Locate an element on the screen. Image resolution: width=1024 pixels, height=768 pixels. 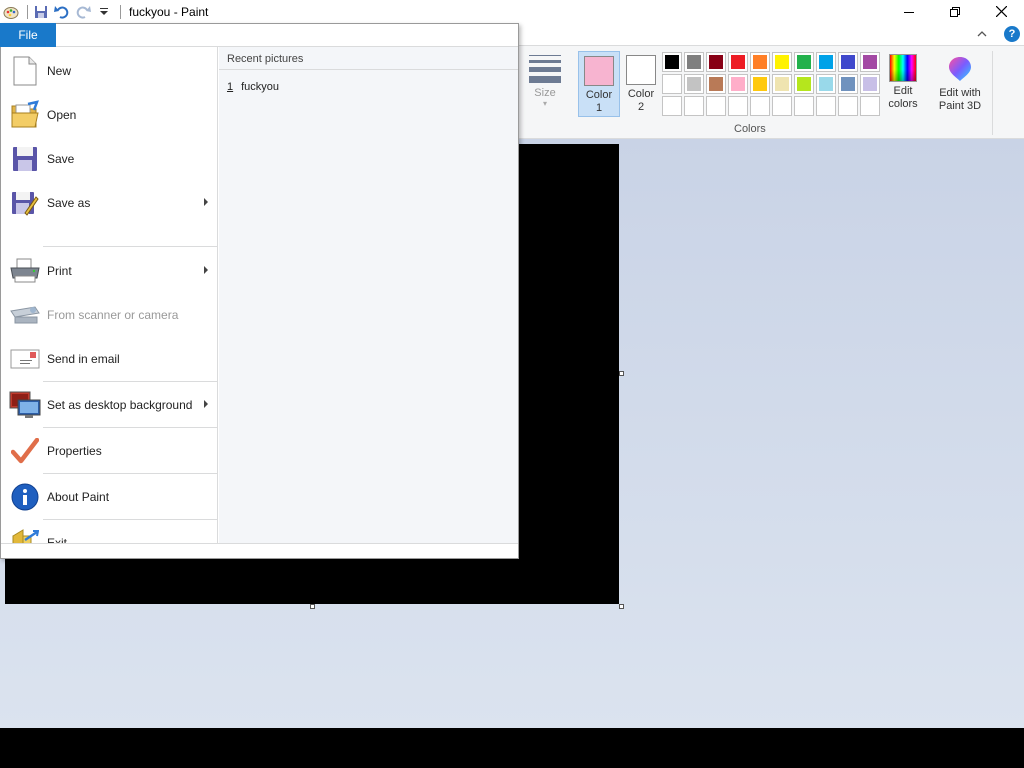
menu-item-label: From scanner or camera is located at coordinates (113, 315).